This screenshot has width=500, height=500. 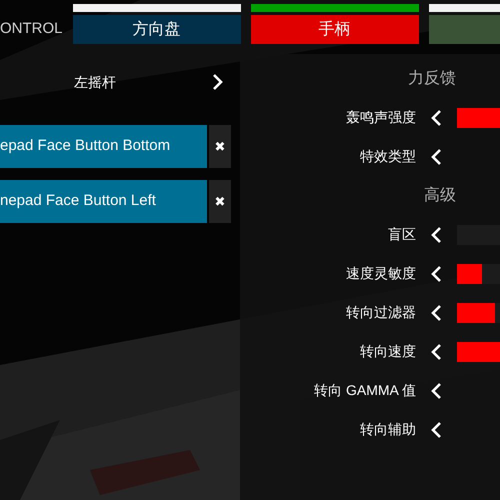 What do you see at coordinates (95, 82) in the screenshot?
I see `stick-label: 左摇杆` at bounding box center [95, 82].